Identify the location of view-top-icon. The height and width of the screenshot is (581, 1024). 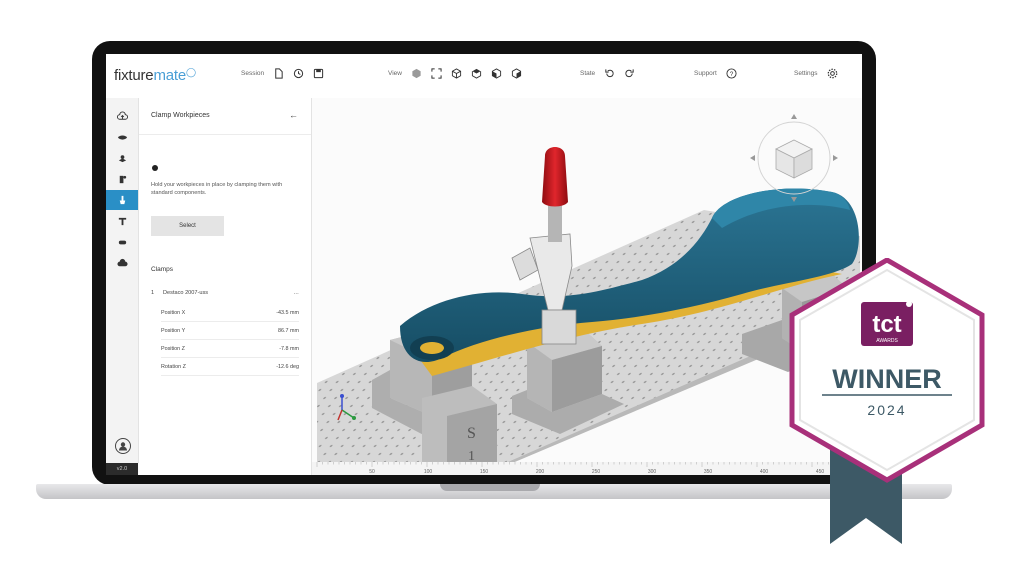
(476, 73).